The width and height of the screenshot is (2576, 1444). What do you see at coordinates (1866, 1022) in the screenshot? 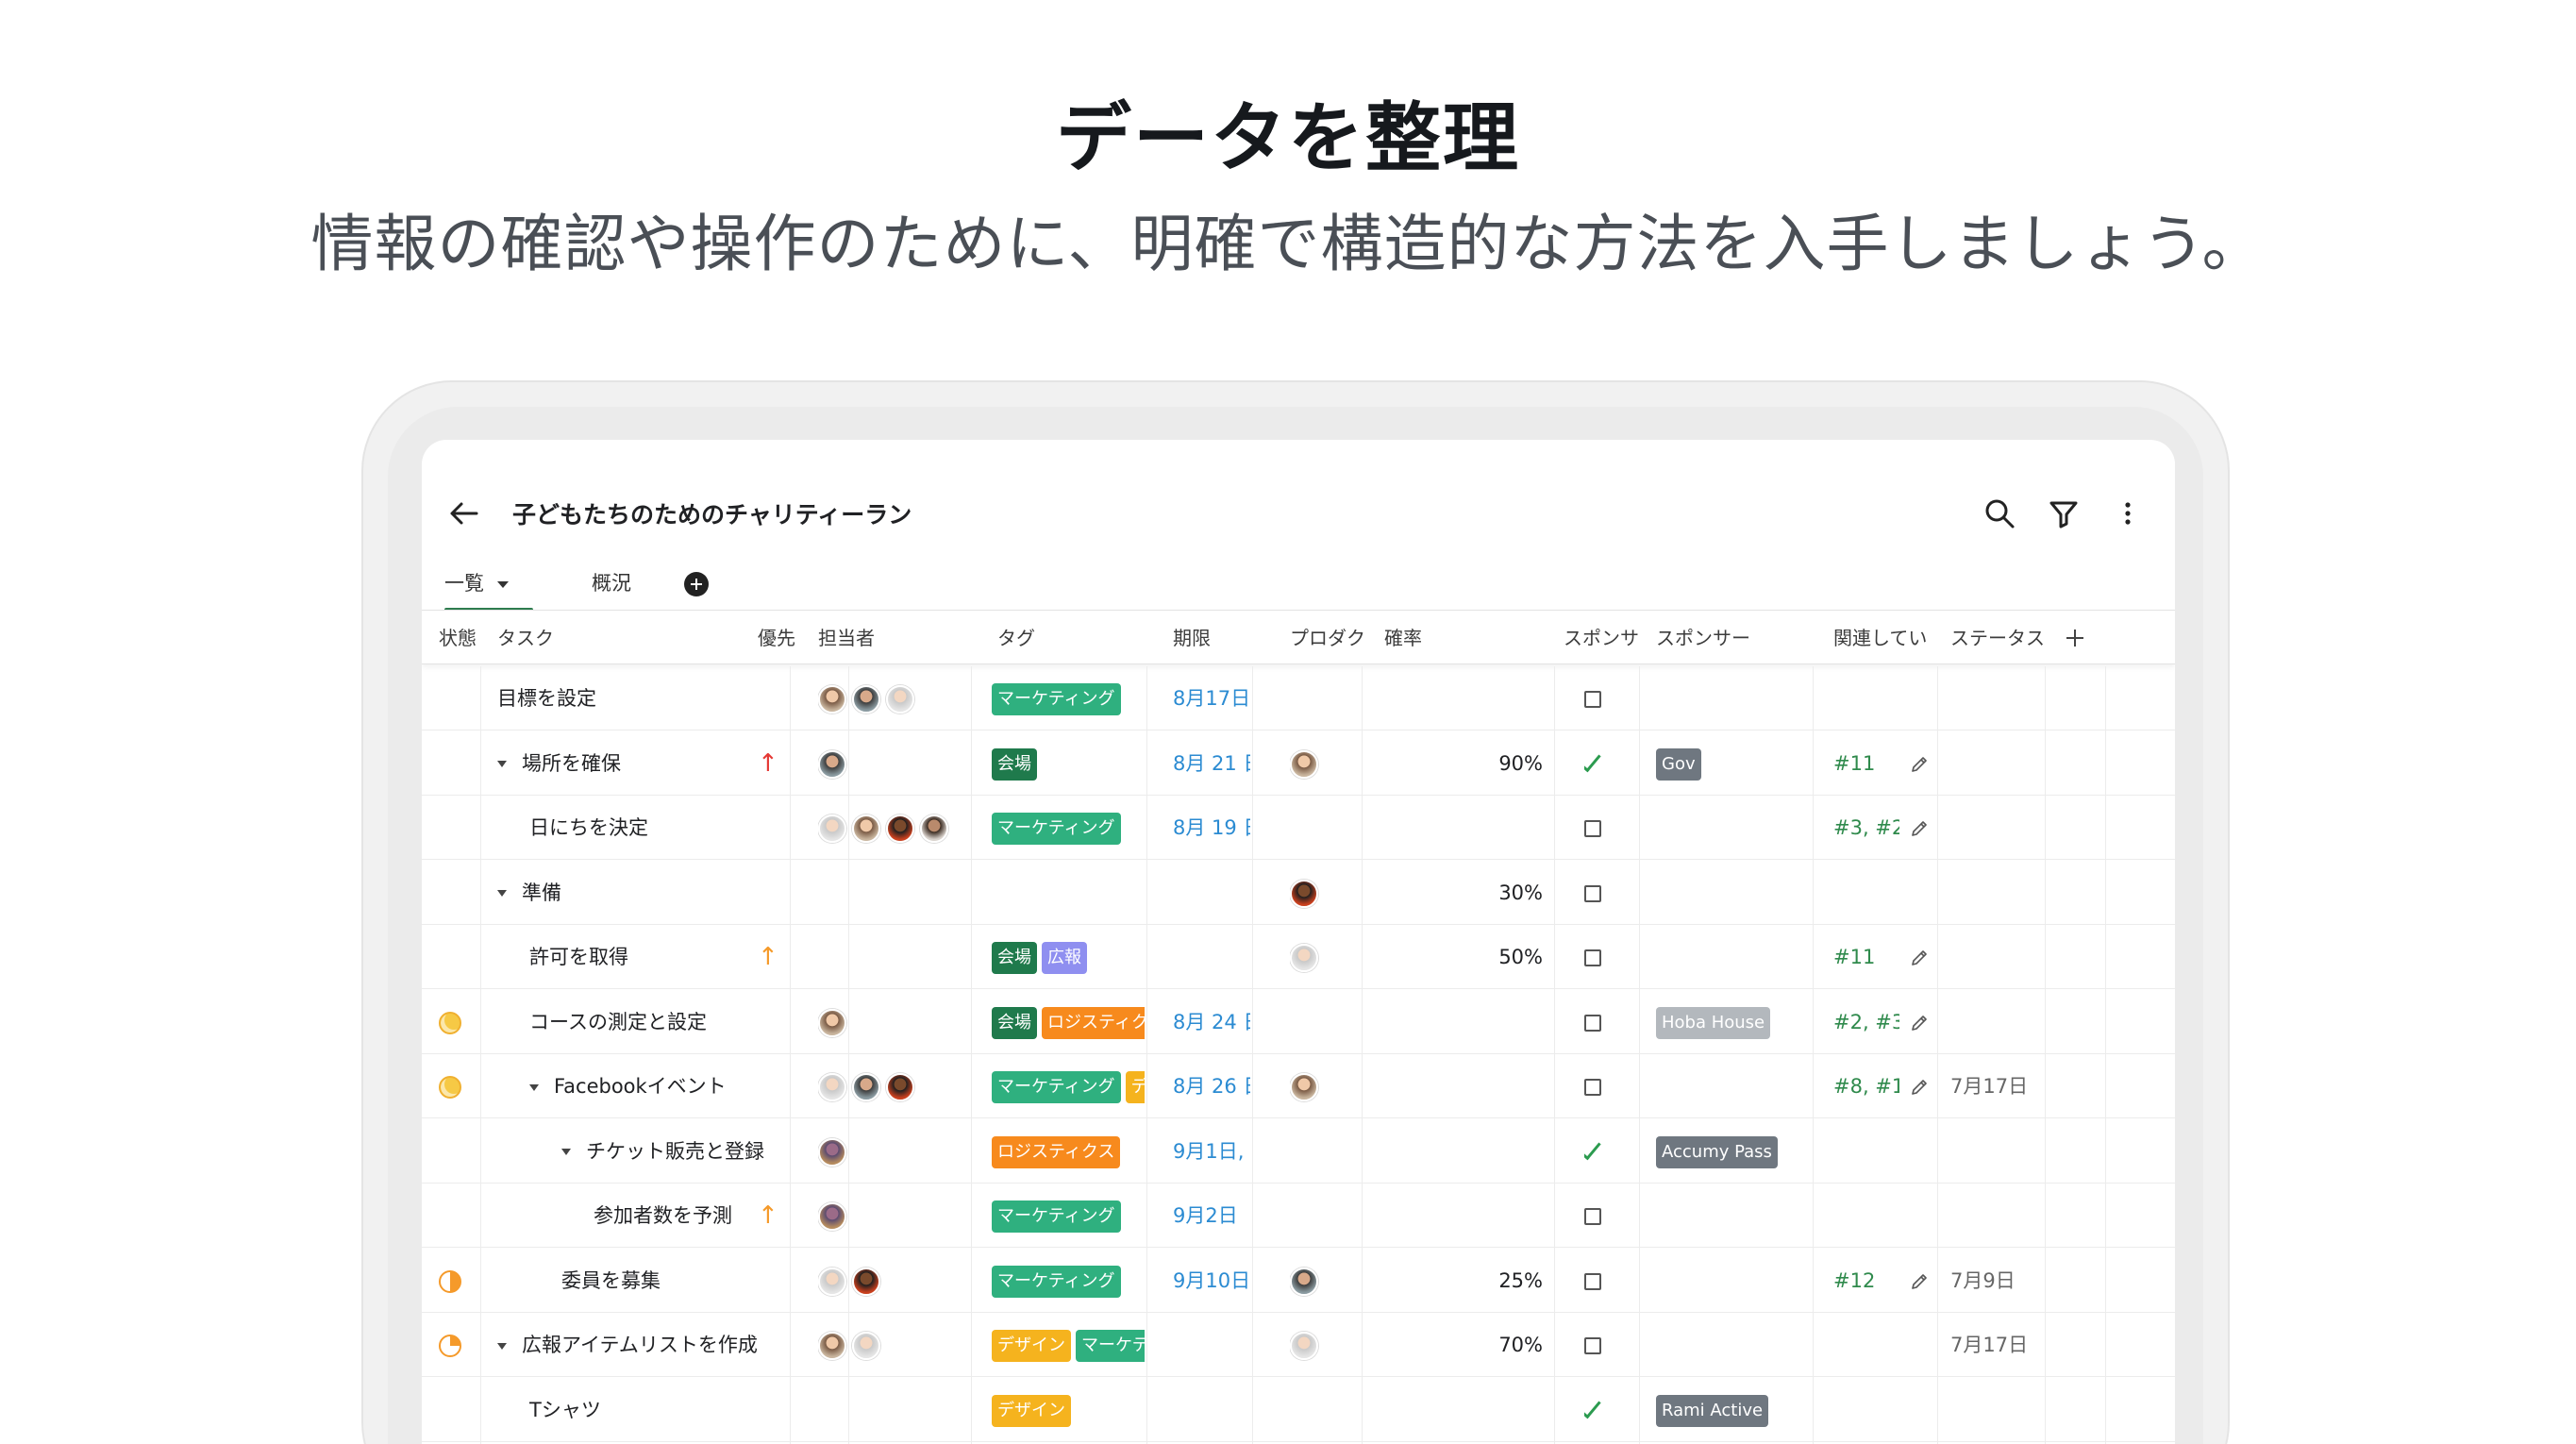
I see `related-links: #2, #3` at bounding box center [1866, 1022].